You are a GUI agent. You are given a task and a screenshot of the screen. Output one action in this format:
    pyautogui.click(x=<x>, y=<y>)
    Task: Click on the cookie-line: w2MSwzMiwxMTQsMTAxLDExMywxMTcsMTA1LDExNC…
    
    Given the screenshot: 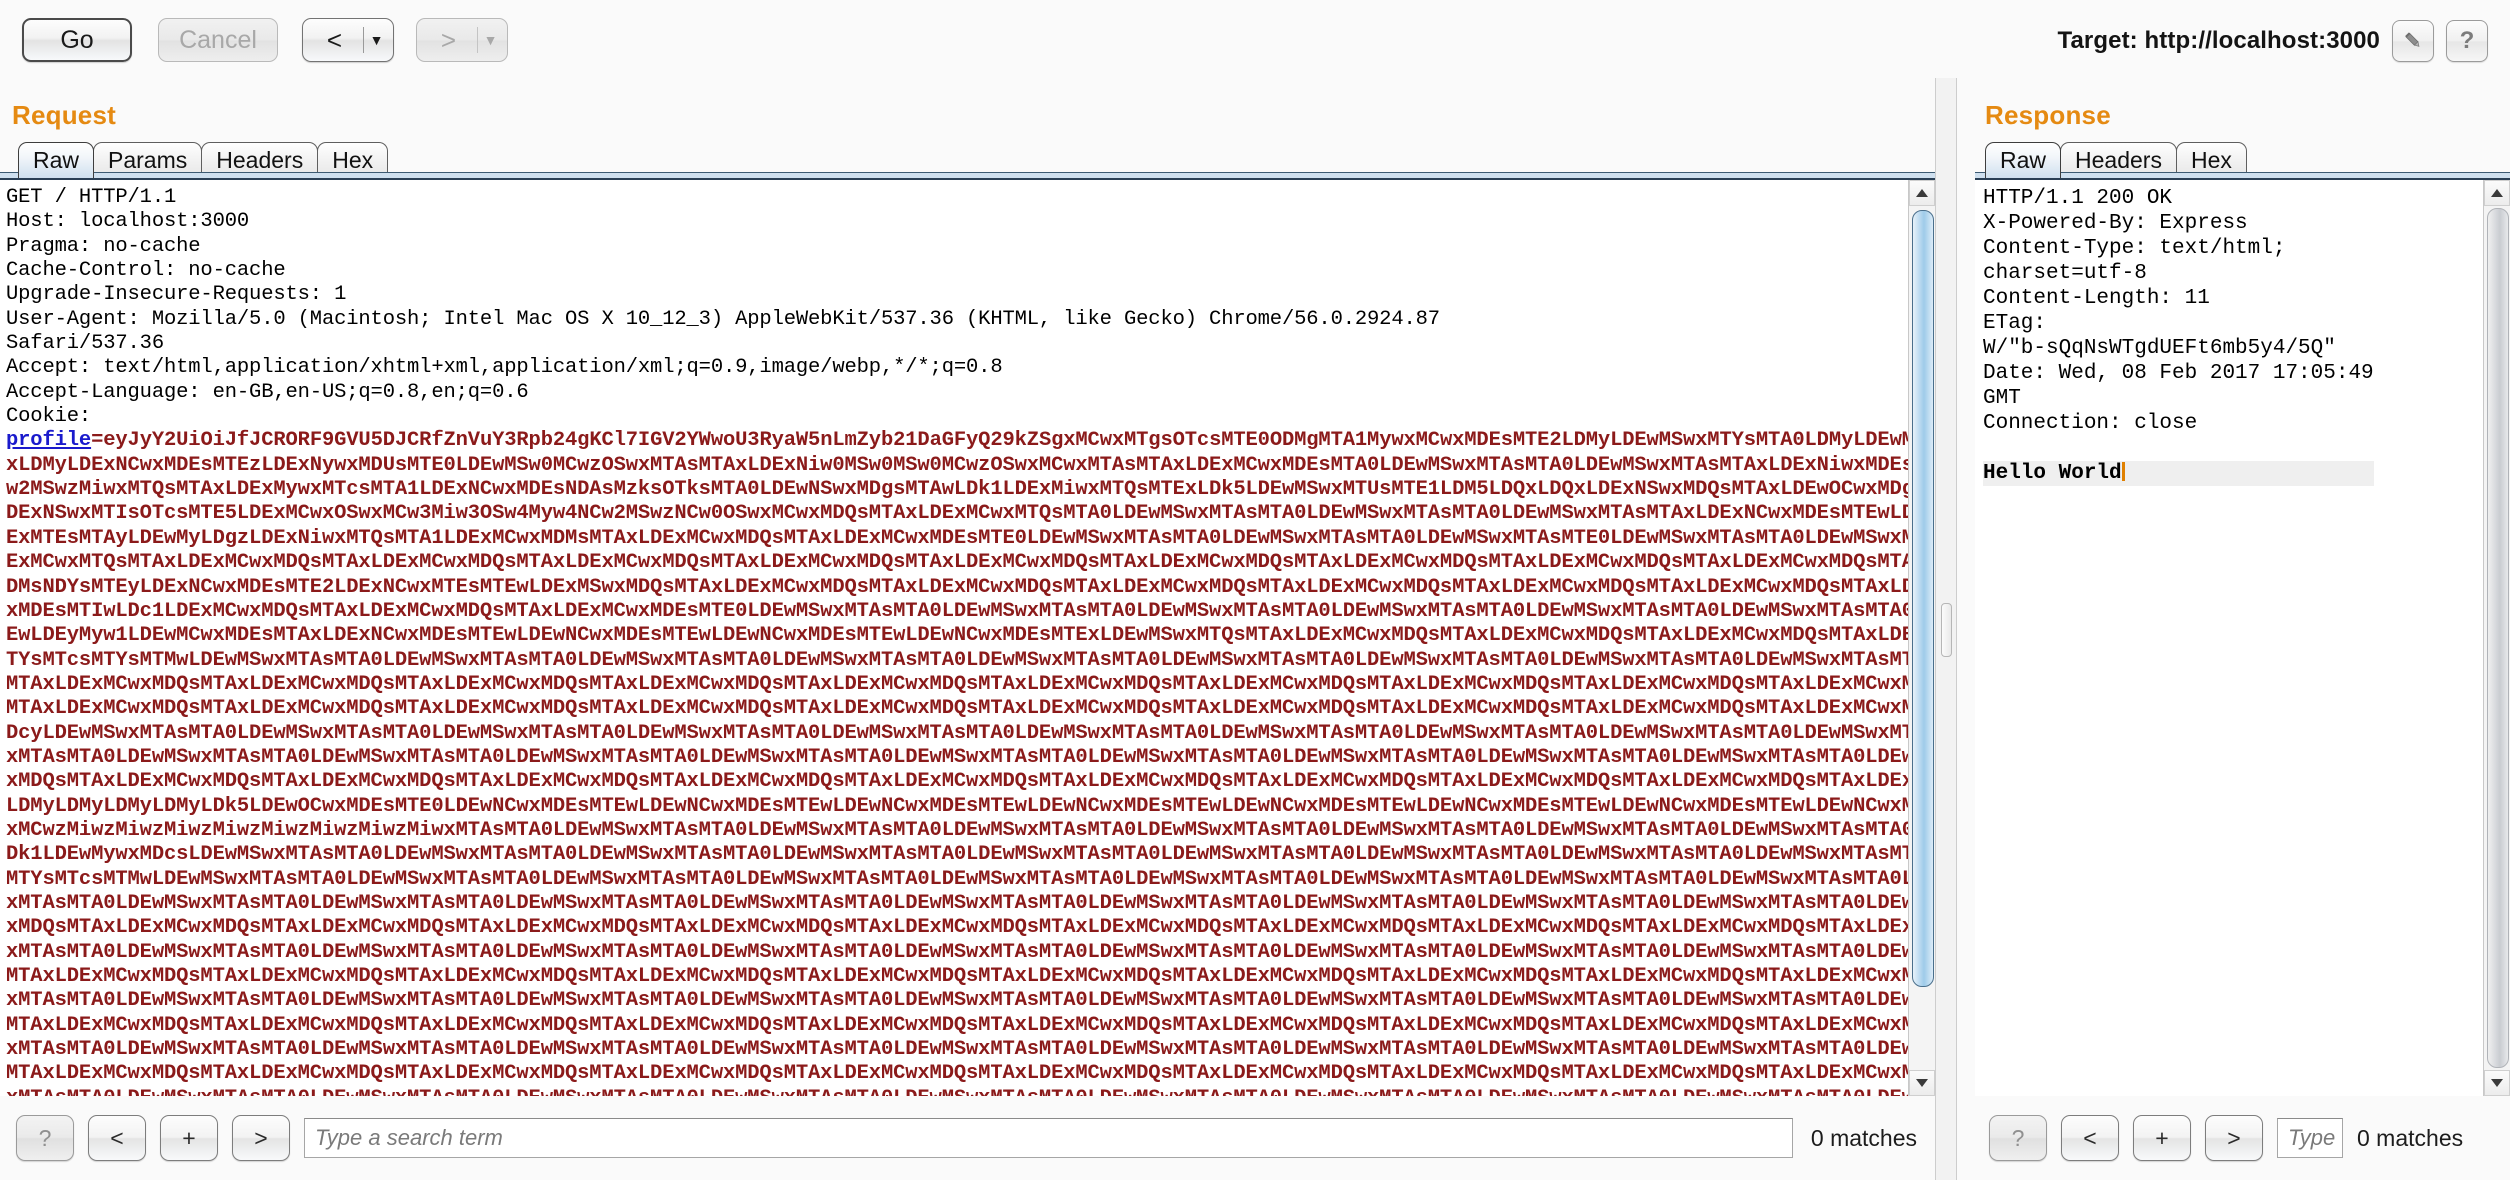 What is the action you would take?
    pyautogui.click(x=970, y=490)
    